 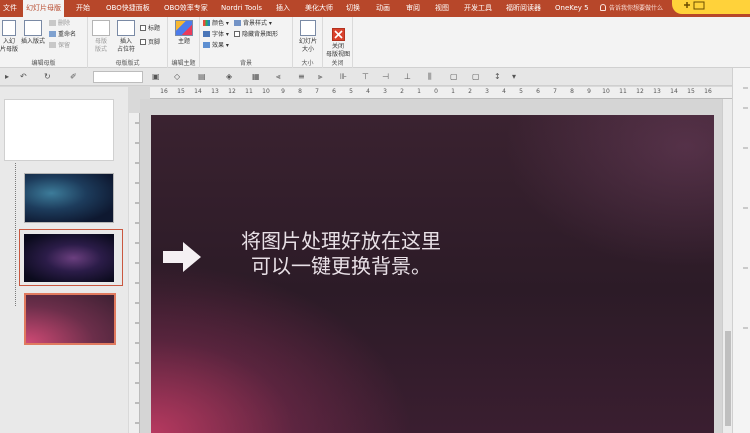 I want to click on rename-icon, so click(x=52, y=34).